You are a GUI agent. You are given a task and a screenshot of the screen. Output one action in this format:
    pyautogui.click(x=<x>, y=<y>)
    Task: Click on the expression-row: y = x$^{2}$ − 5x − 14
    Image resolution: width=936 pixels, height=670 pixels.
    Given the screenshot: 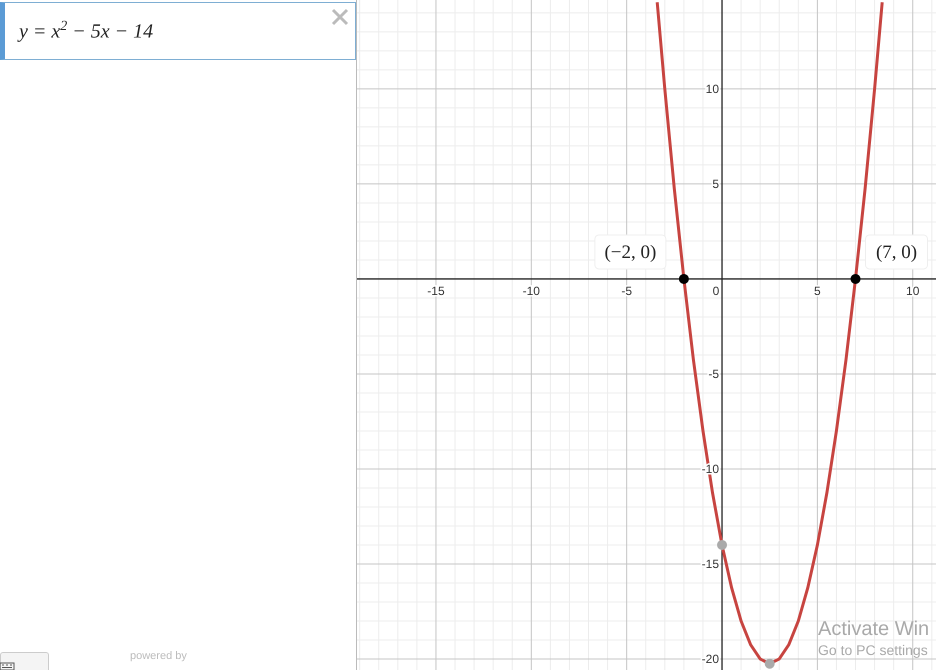 What is the action you would take?
    pyautogui.click(x=178, y=31)
    